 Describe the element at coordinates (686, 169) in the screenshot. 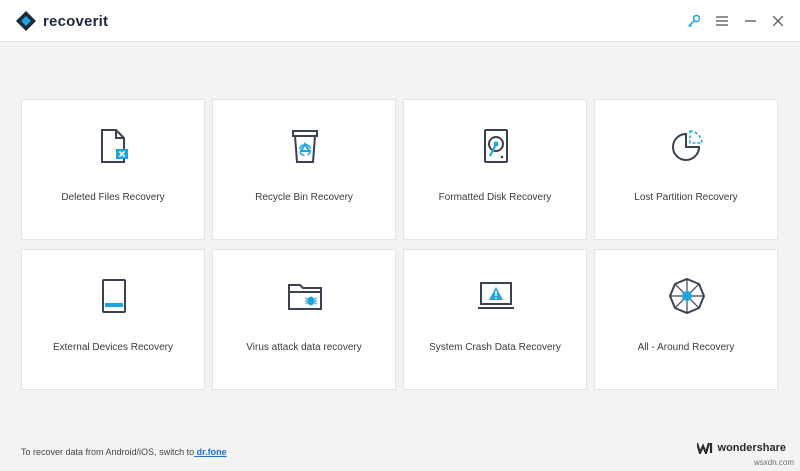

I see `card-lost-partition-recovery: Lost Partition Recovery` at that location.